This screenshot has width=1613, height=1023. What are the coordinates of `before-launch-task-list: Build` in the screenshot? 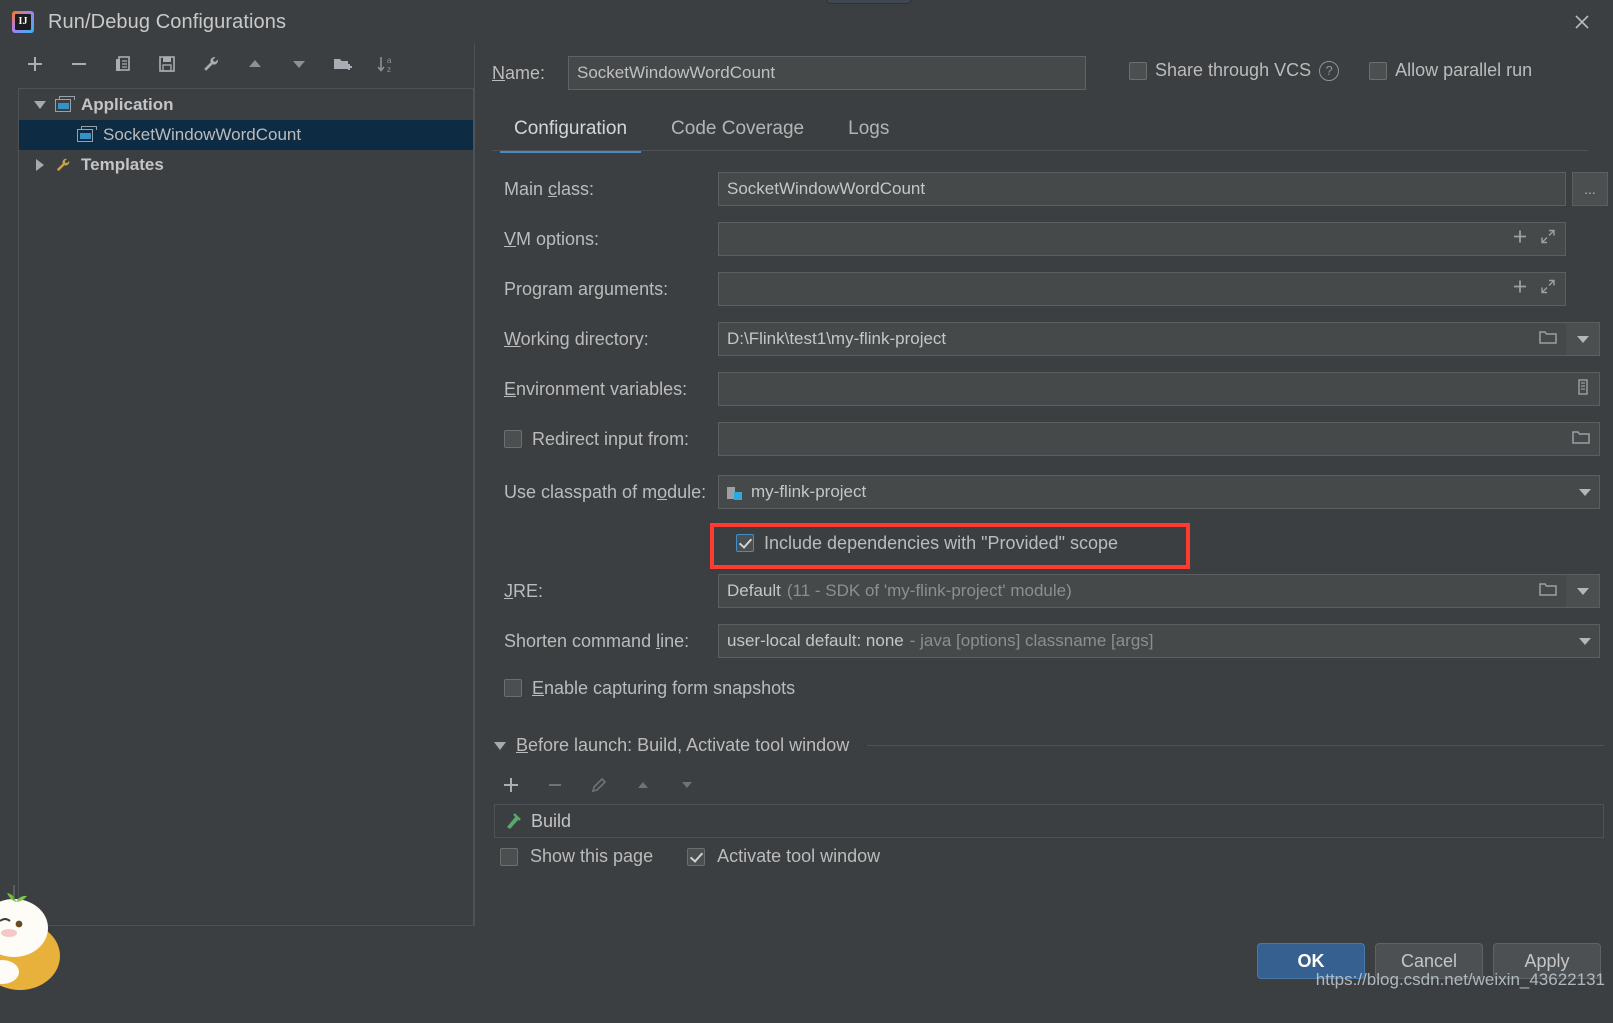 It's located at (1049, 821).